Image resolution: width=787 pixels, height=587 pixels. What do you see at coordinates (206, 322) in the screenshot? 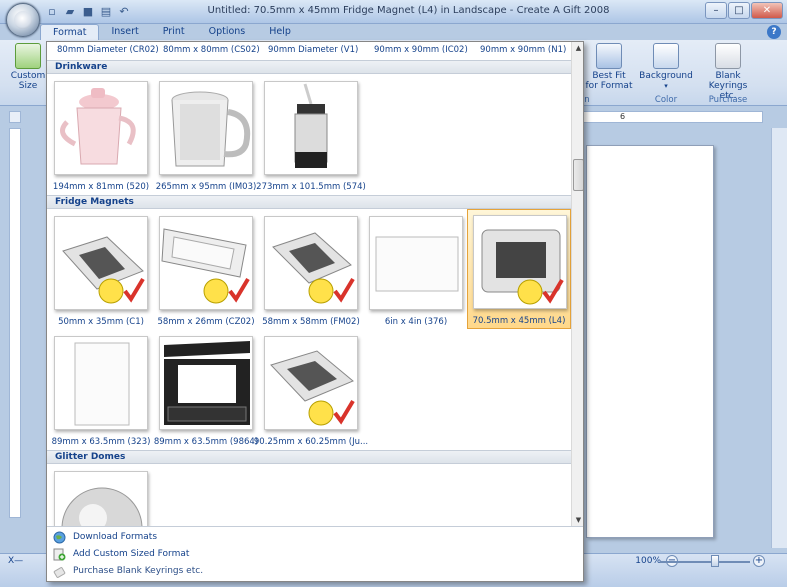
I see `item-caption: 58mm x 26mm (CZ02)` at bounding box center [206, 322].